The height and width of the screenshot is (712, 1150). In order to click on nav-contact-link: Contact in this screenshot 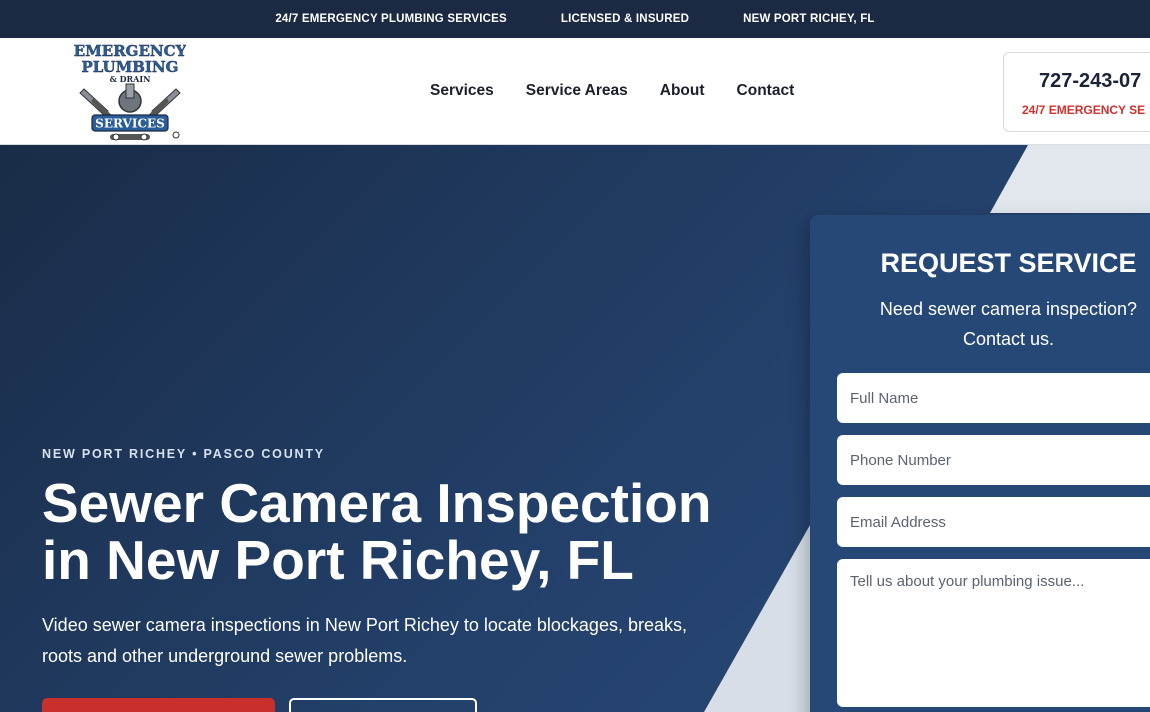, I will do `click(766, 91)`.